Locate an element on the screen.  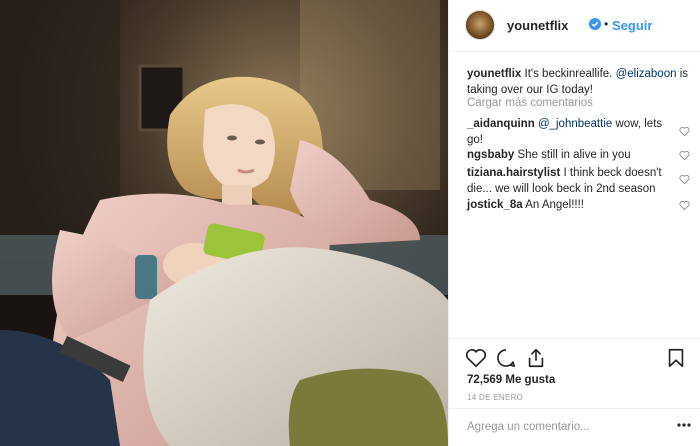
add-comment-bar is located at coordinates (574, 427).